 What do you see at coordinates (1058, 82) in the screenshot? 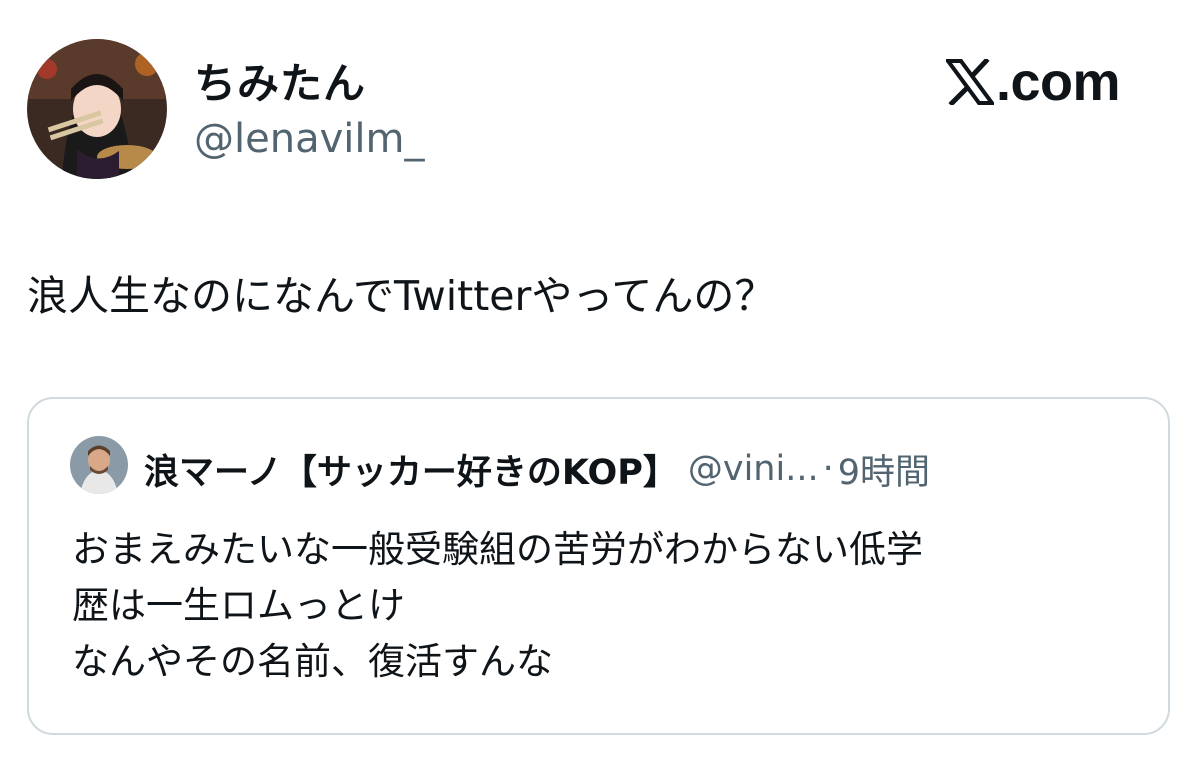
I see `brand-text: .com` at bounding box center [1058, 82].